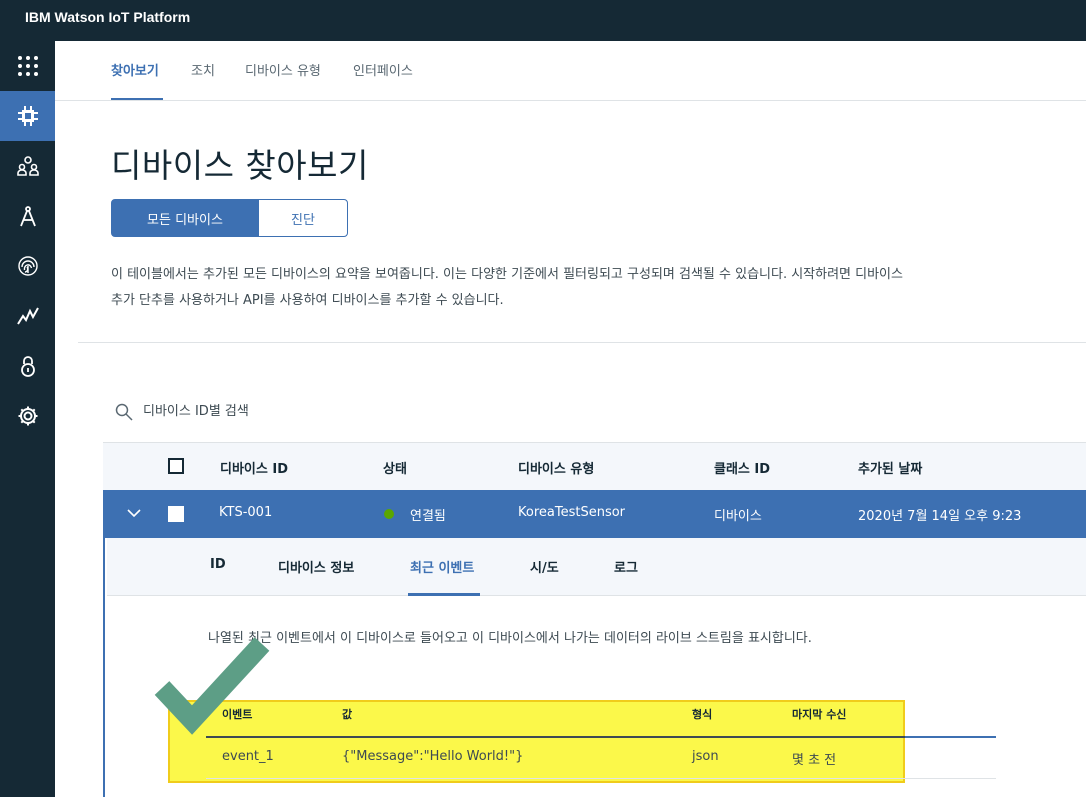  What do you see at coordinates (246, 512) in the screenshot?
I see `cell-device-id: KTS-001` at bounding box center [246, 512].